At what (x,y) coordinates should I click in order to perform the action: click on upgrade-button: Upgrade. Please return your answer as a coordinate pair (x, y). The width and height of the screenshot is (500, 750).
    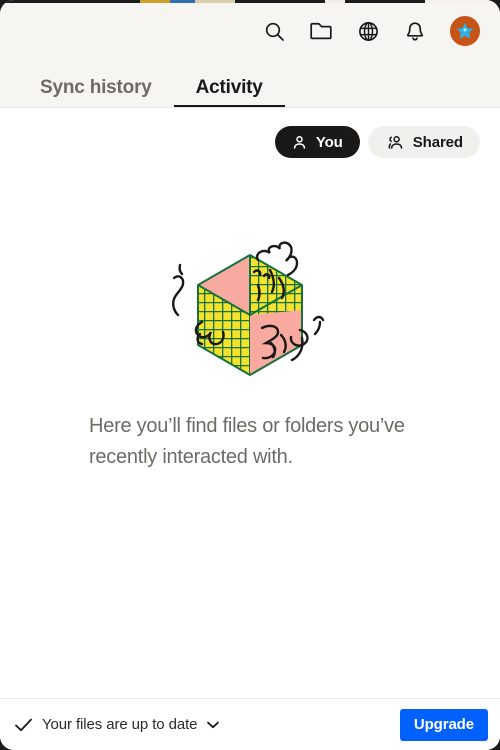
    Looking at the image, I should click on (443, 724).